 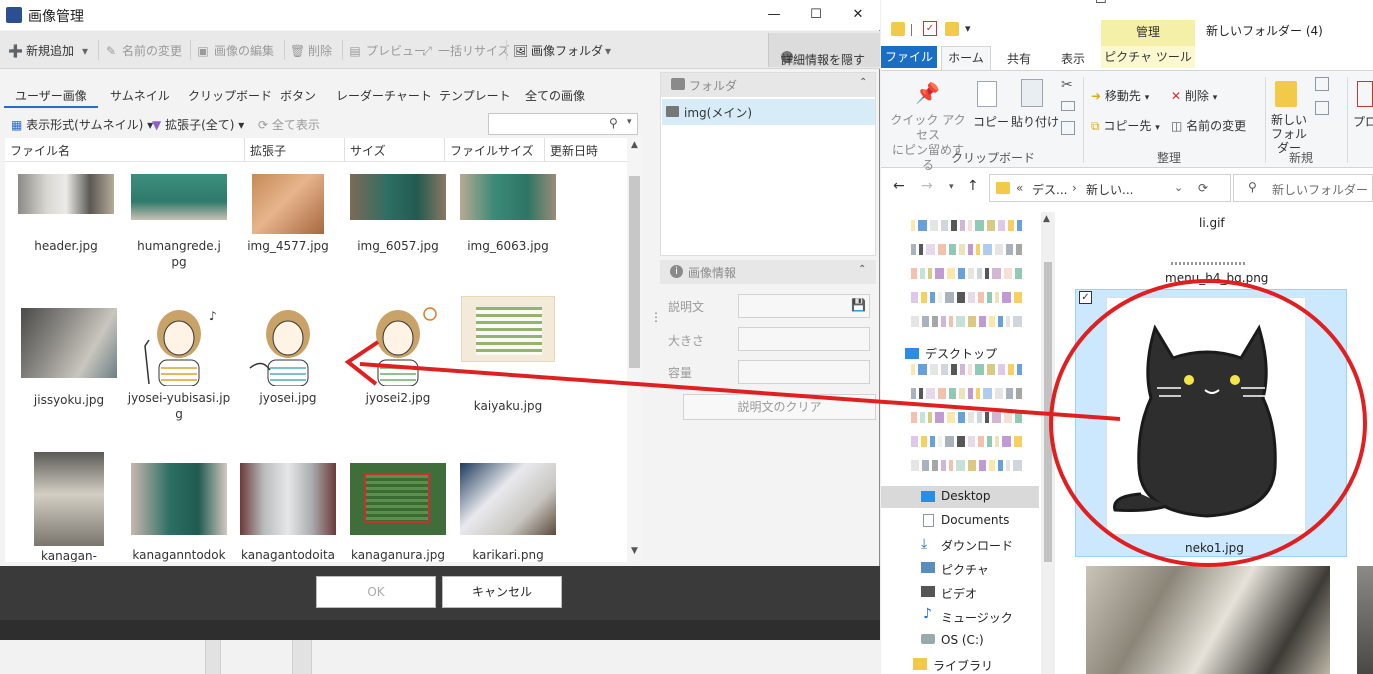 What do you see at coordinates (1035, 121) in the screenshot?
I see `paste-button: 貼り付け` at bounding box center [1035, 121].